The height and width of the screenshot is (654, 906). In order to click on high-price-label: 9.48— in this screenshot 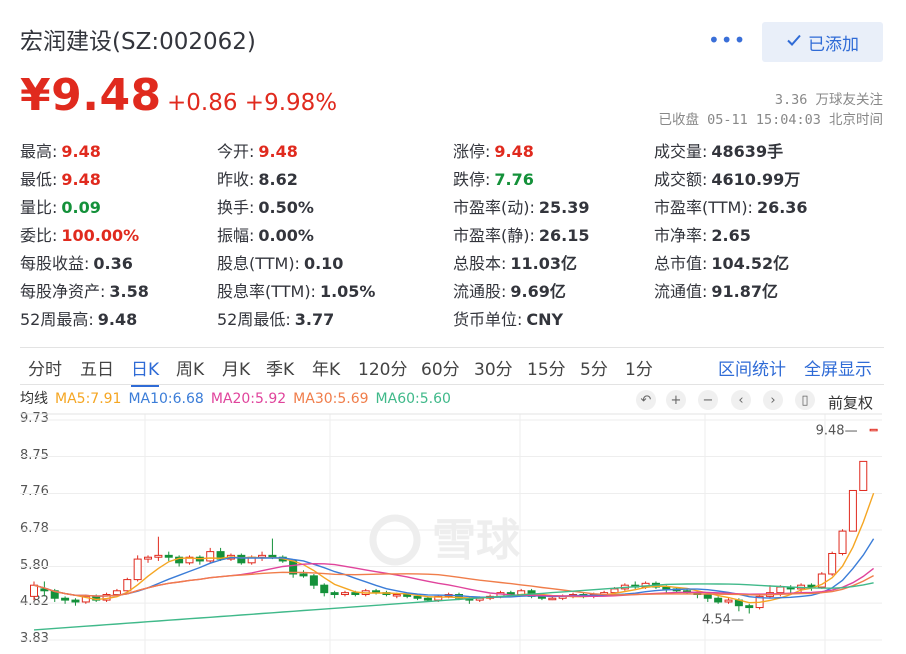, I will do `click(837, 430)`.